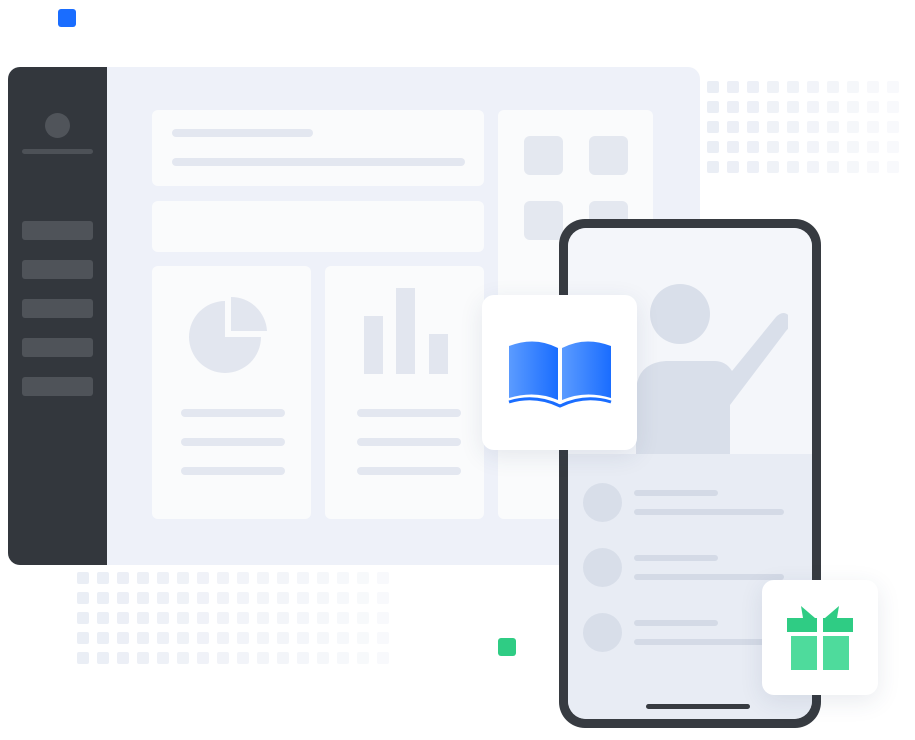 This screenshot has height=740, width=915. Describe the element at coordinates (231, 392) in the screenshot. I see `pie-chart-card` at that location.